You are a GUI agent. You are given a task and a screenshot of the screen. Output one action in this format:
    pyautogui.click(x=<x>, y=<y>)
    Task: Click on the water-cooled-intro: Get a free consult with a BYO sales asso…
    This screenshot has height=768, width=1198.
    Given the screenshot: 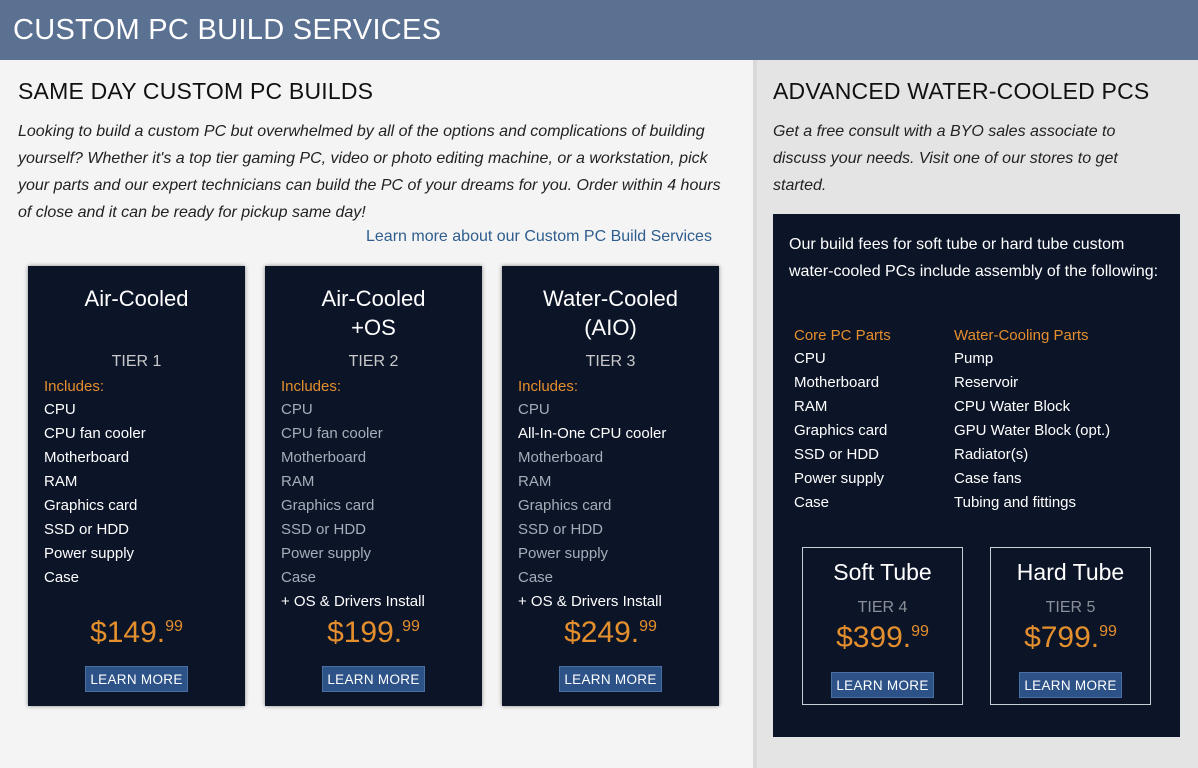 What is the action you would take?
    pyautogui.click(x=945, y=158)
    